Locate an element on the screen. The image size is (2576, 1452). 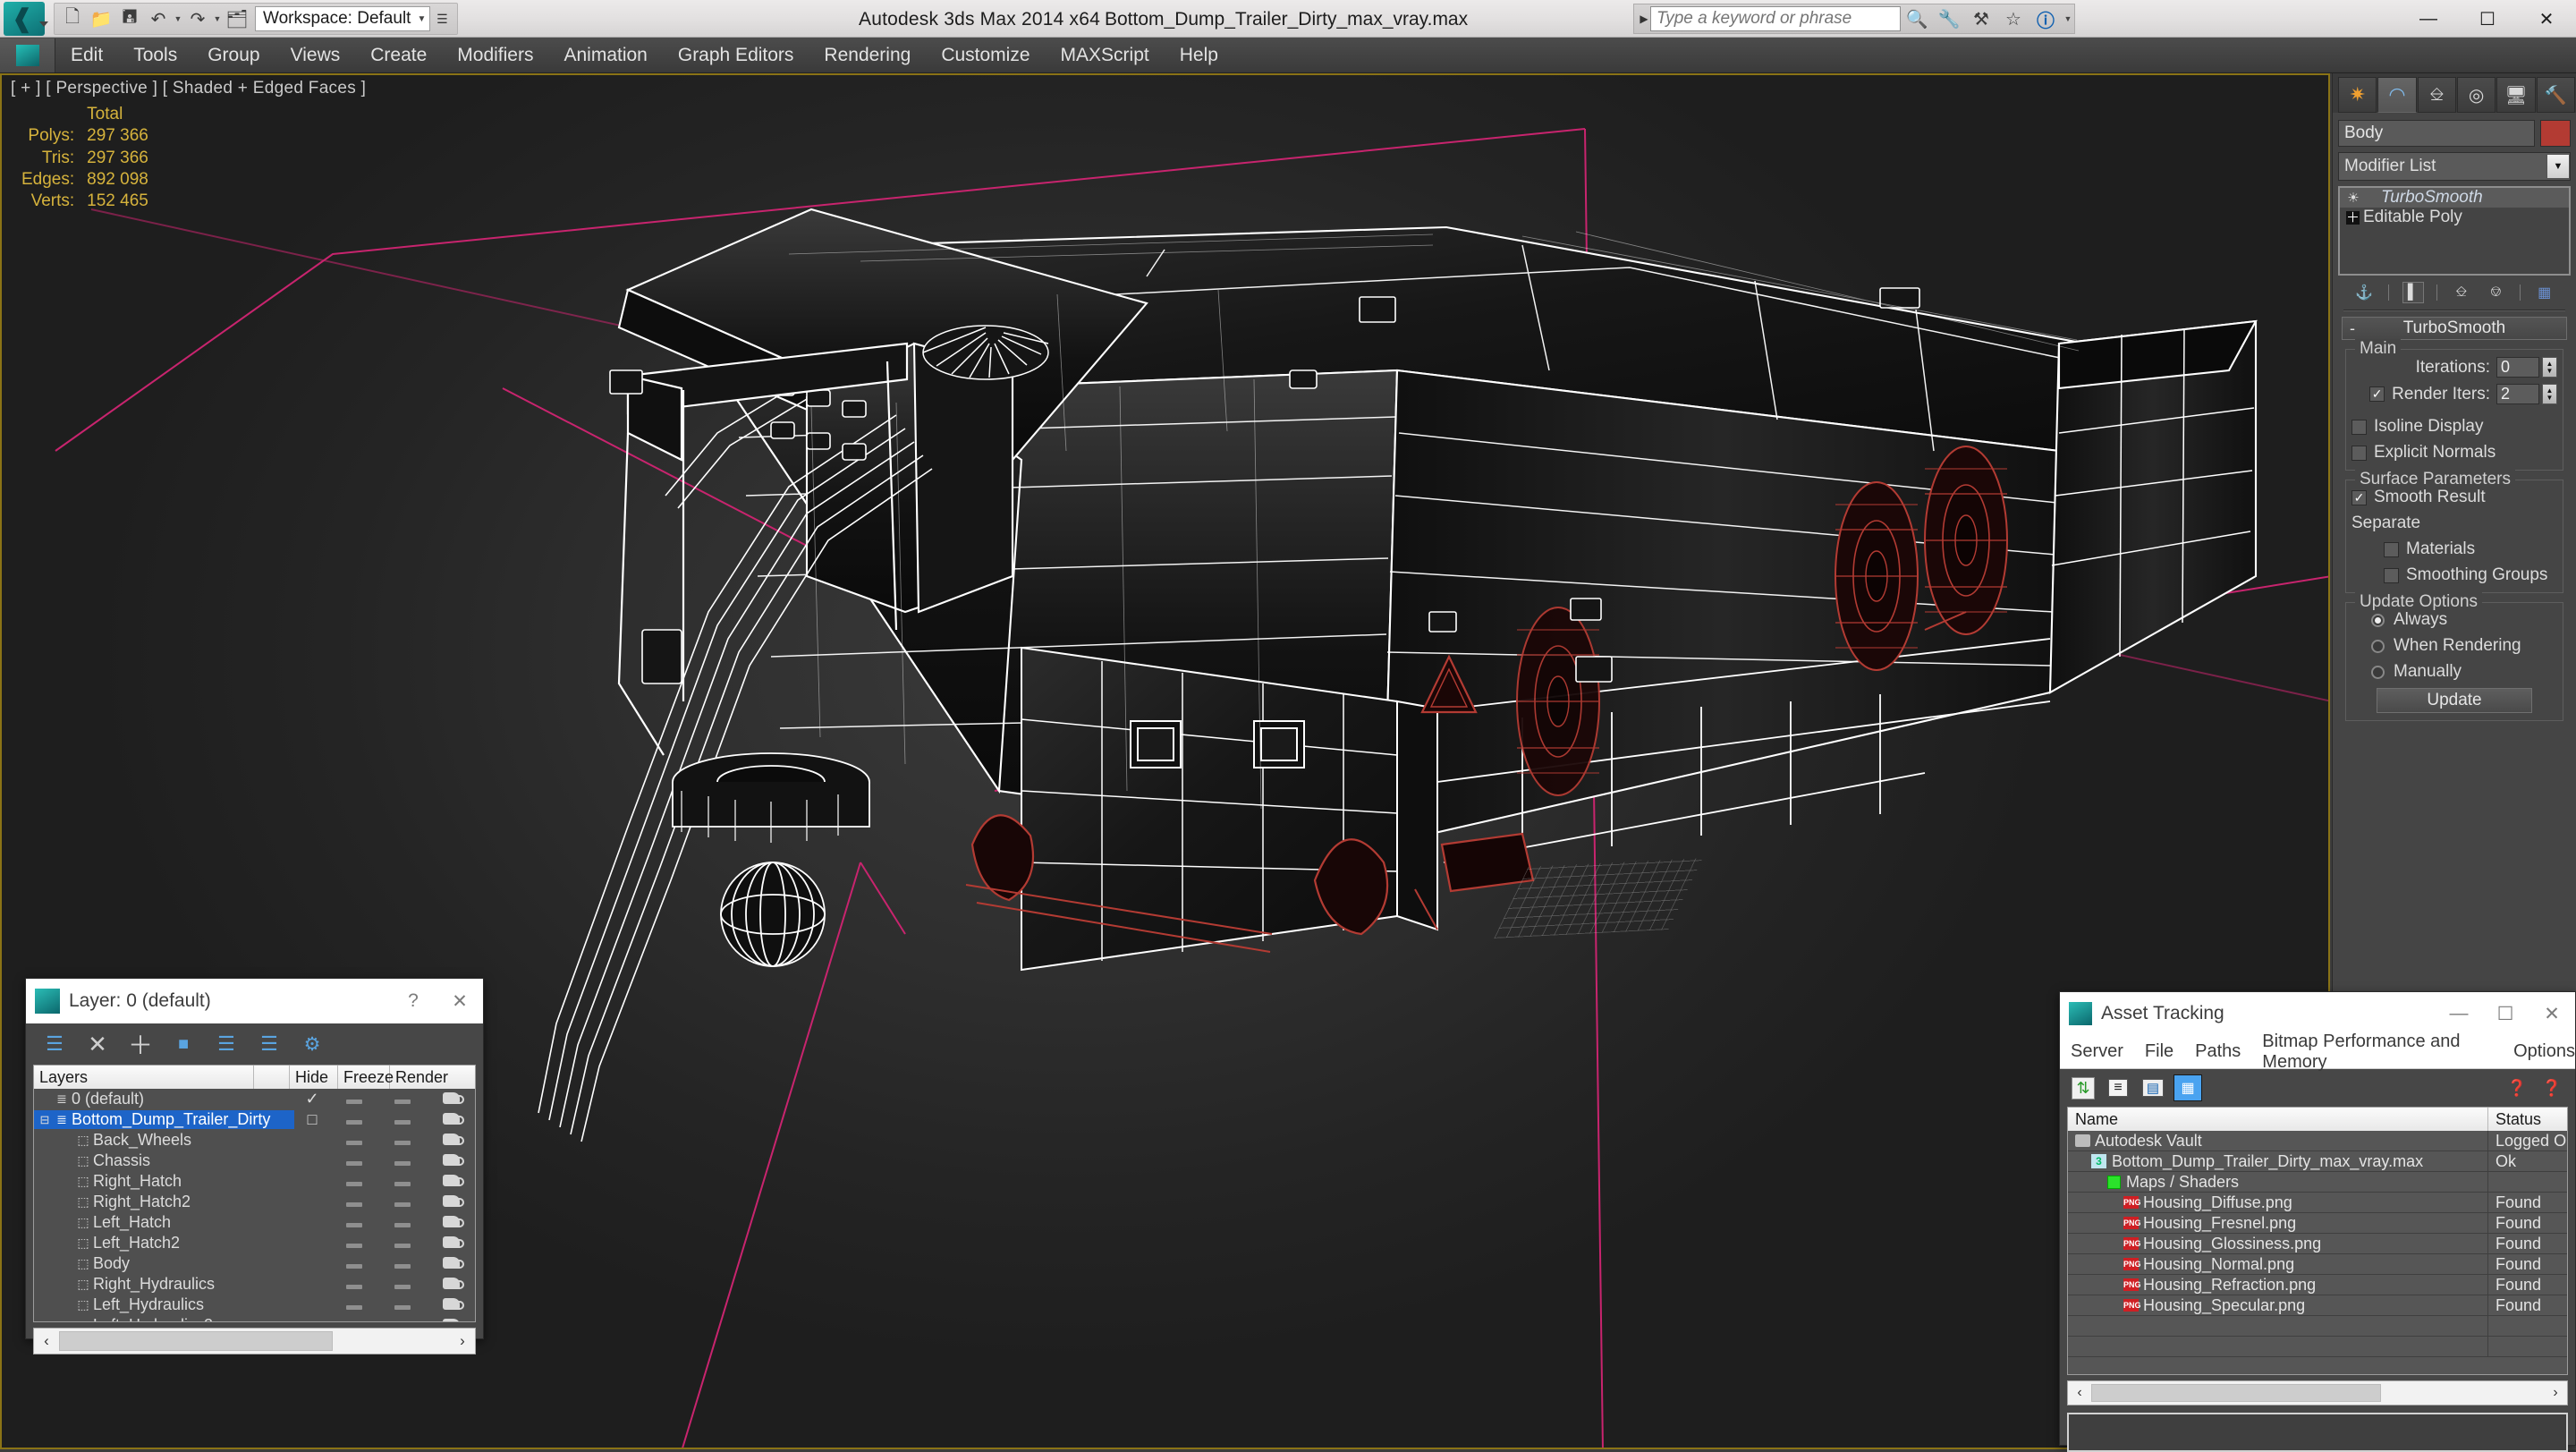
asset-row: PNG Housing_Glossiness.png Found is located at coordinates (2317, 1243).